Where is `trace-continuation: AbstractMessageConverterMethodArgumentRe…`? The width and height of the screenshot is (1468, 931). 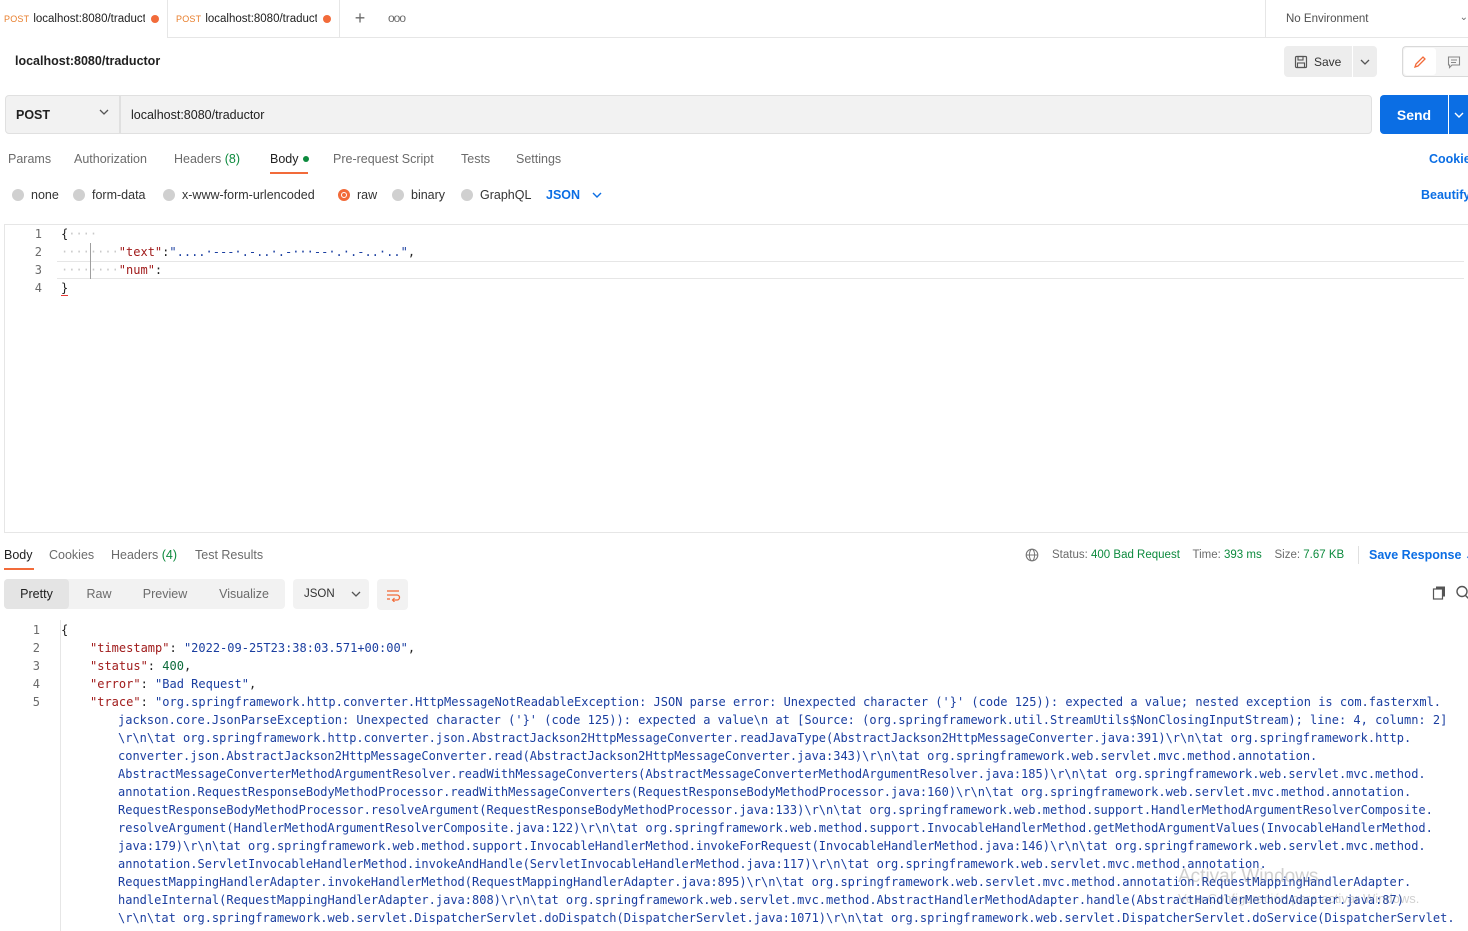 trace-continuation: AbstractMessageConverterMethodArgumentRe… is located at coordinates (772, 774).